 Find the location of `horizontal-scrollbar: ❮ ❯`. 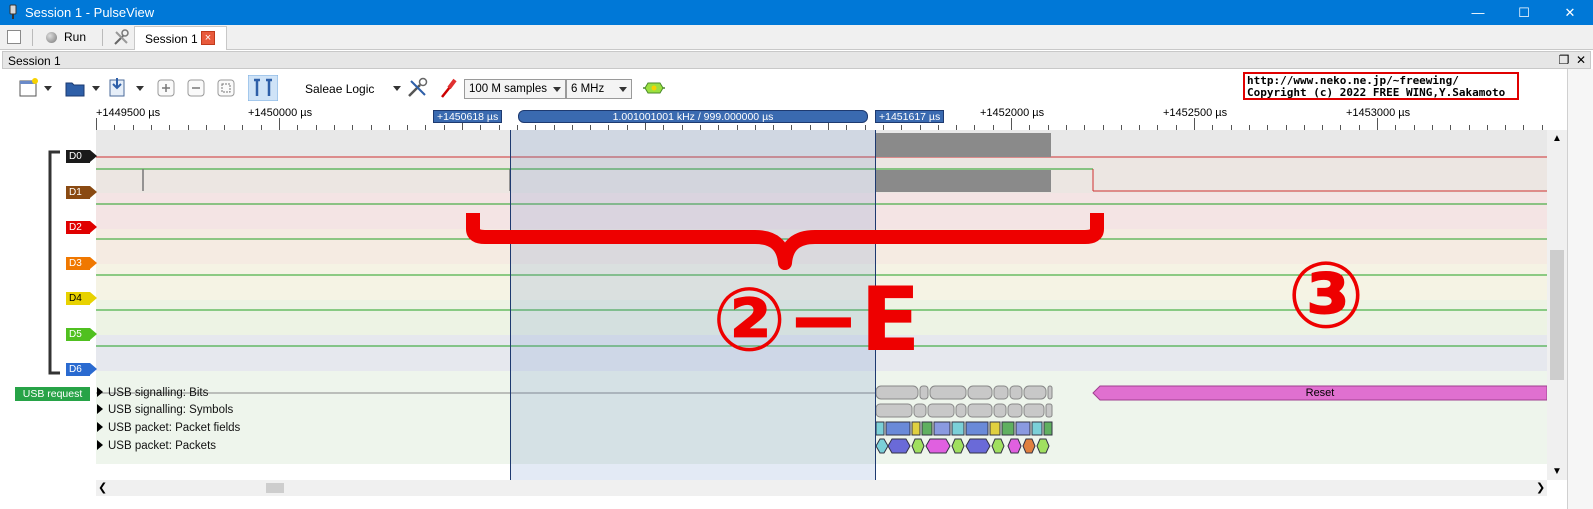

horizontal-scrollbar: ❮ ❯ is located at coordinates (821, 488).